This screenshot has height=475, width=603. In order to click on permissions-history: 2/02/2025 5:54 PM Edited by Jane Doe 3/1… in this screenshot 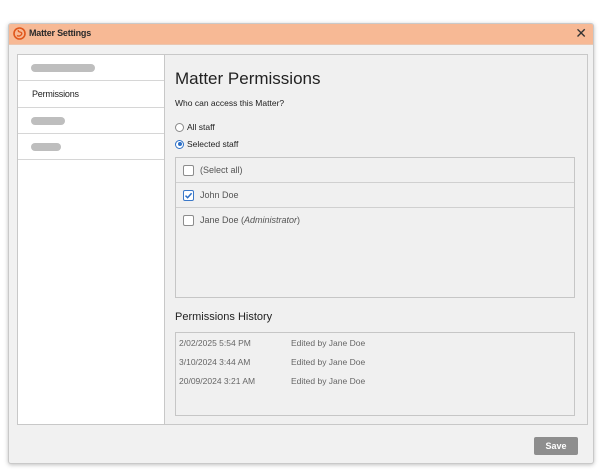, I will do `click(375, 374)`.